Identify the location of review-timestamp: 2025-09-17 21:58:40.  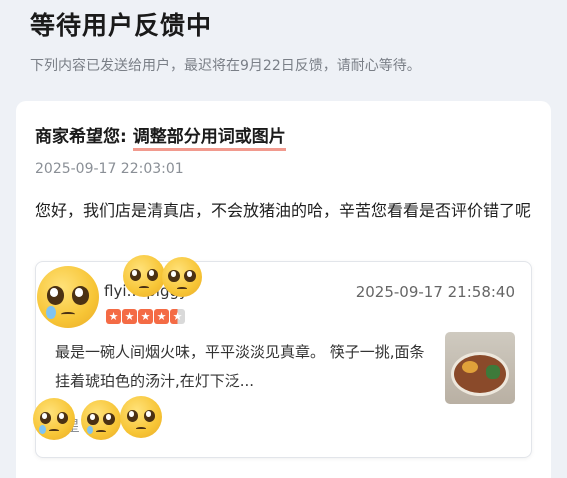
(435, 292).